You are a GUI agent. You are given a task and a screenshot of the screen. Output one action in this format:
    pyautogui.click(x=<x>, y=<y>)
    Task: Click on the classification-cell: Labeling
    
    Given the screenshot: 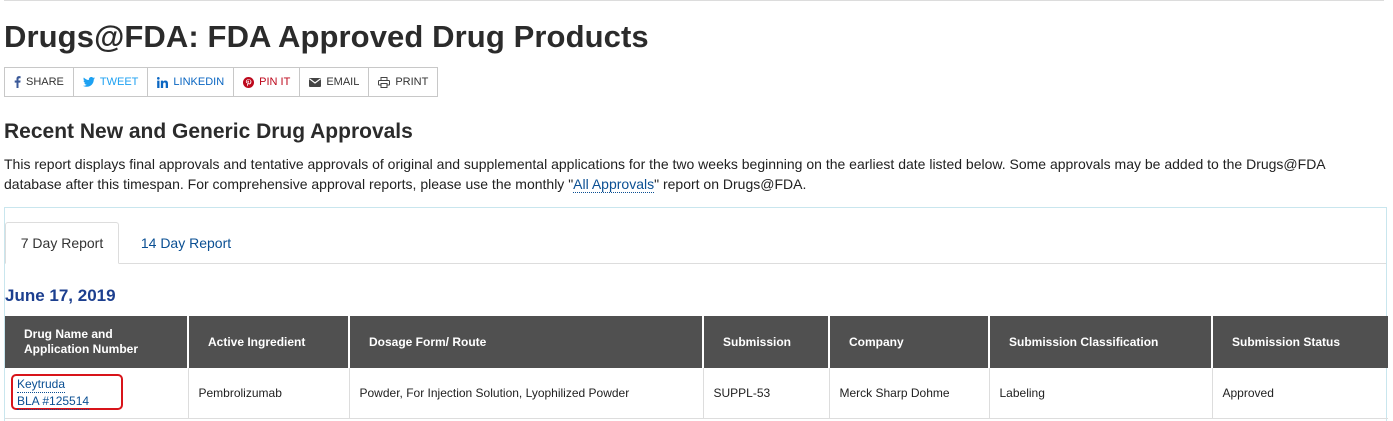 What is the action you would take?
    pyautogui.click(x=1101, y=393)
    